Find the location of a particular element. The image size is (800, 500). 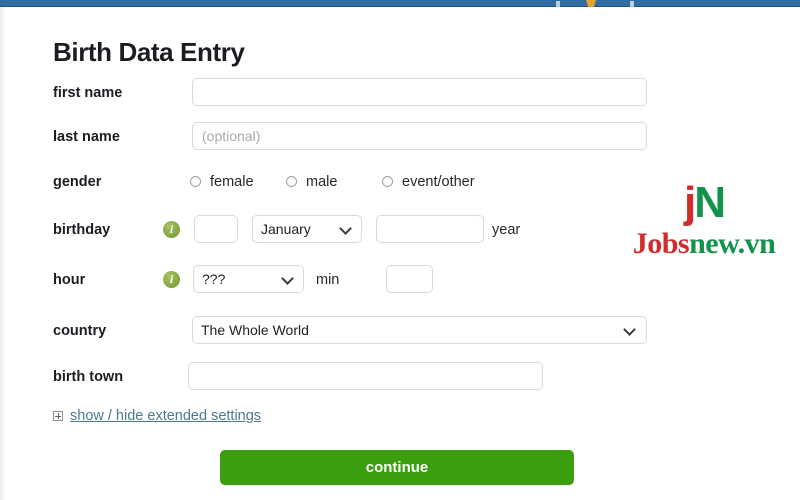

logo-wordmark: Jobsnew.vn is located at coordinates (704, 244).